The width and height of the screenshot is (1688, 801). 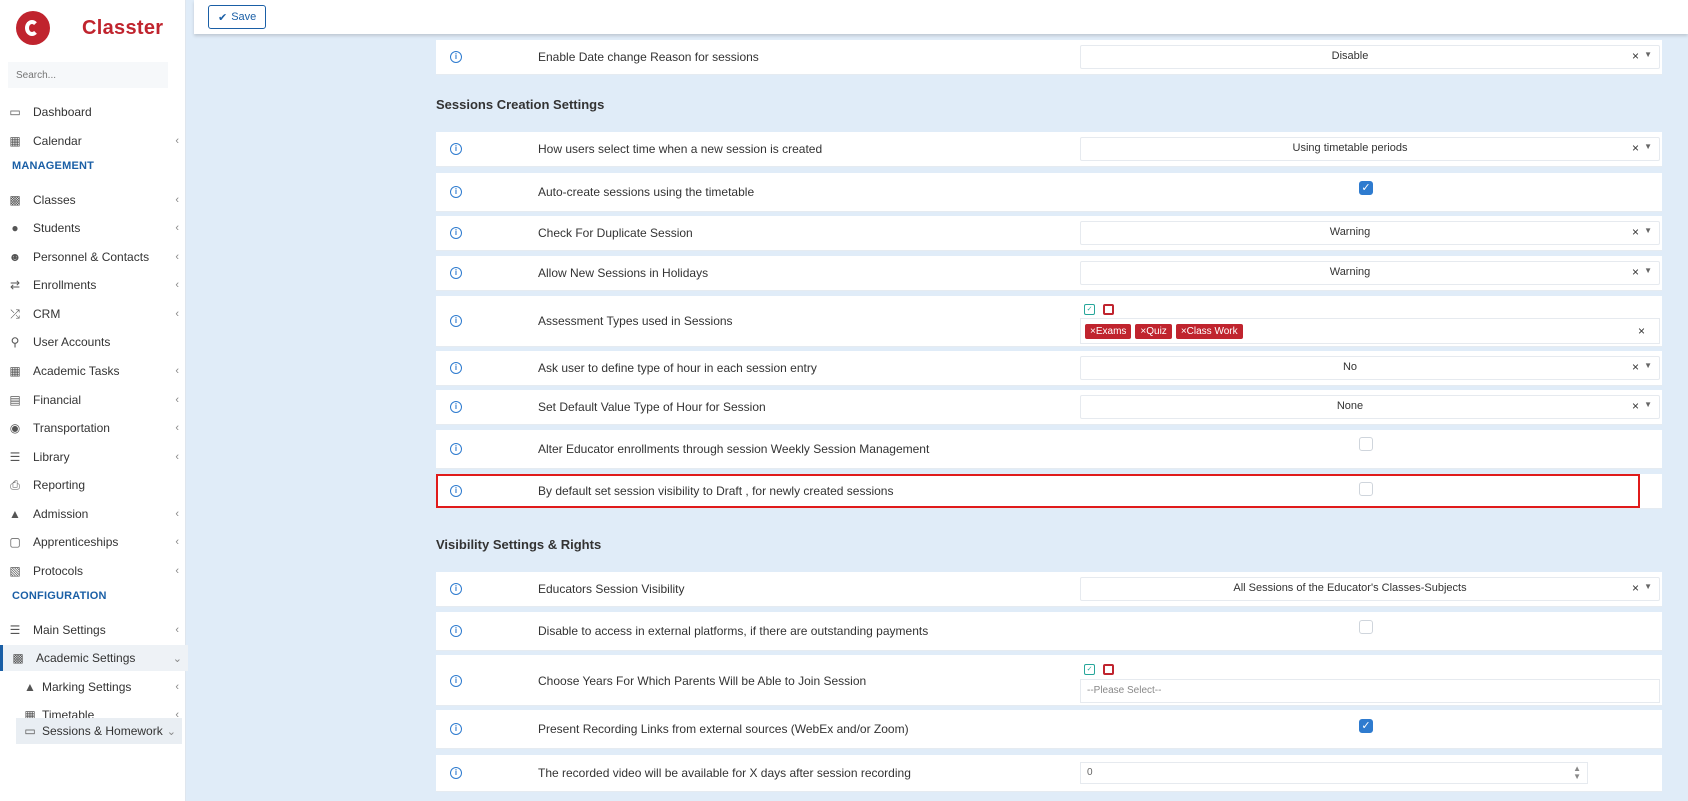 I want to click on sidebar-item-financial: ▤ Financial ‹, so click(x=92, y=400).